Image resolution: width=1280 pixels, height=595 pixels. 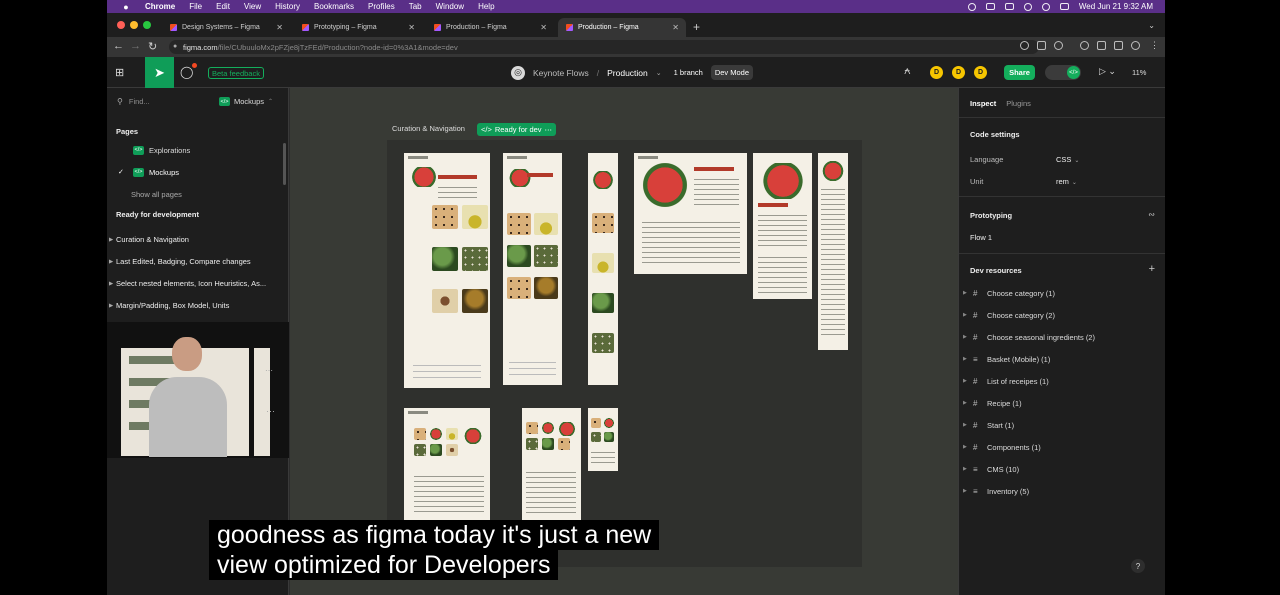 I want to click on mockup-frame-basket-mobile, so click(x=603, y=439).